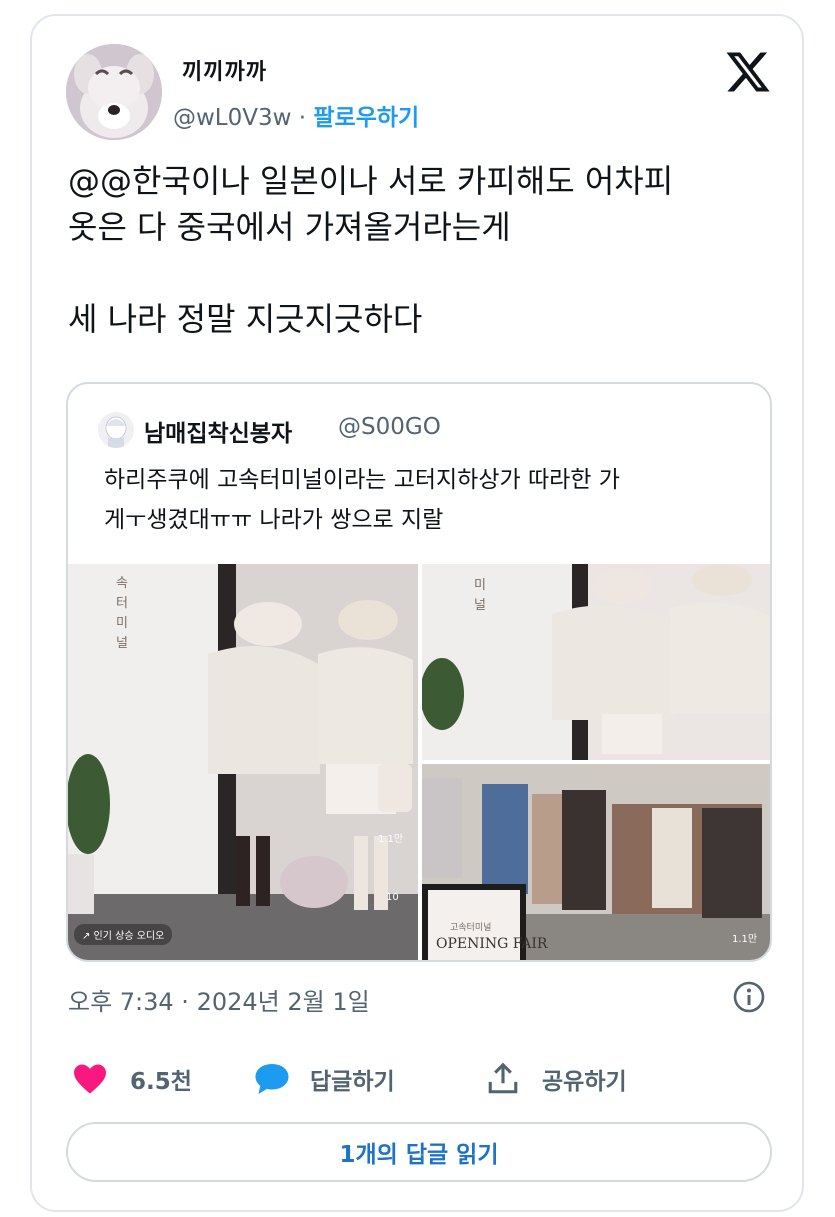 Image resolution: width=835 pixels, height=1217 pixels. What do you see at coordinates (422, 1082) in the screenshot?
I see `tweet-actions: 6.5천 답글하기 공유하기` at bounding box center [422, 1082].